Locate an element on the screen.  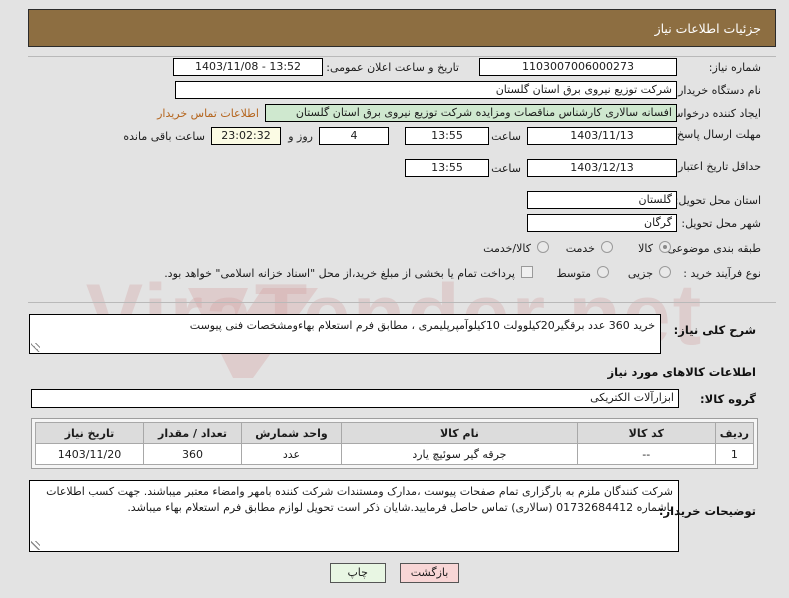
radio-label-motevaset: متوسط is located at coordinates (573, 273).